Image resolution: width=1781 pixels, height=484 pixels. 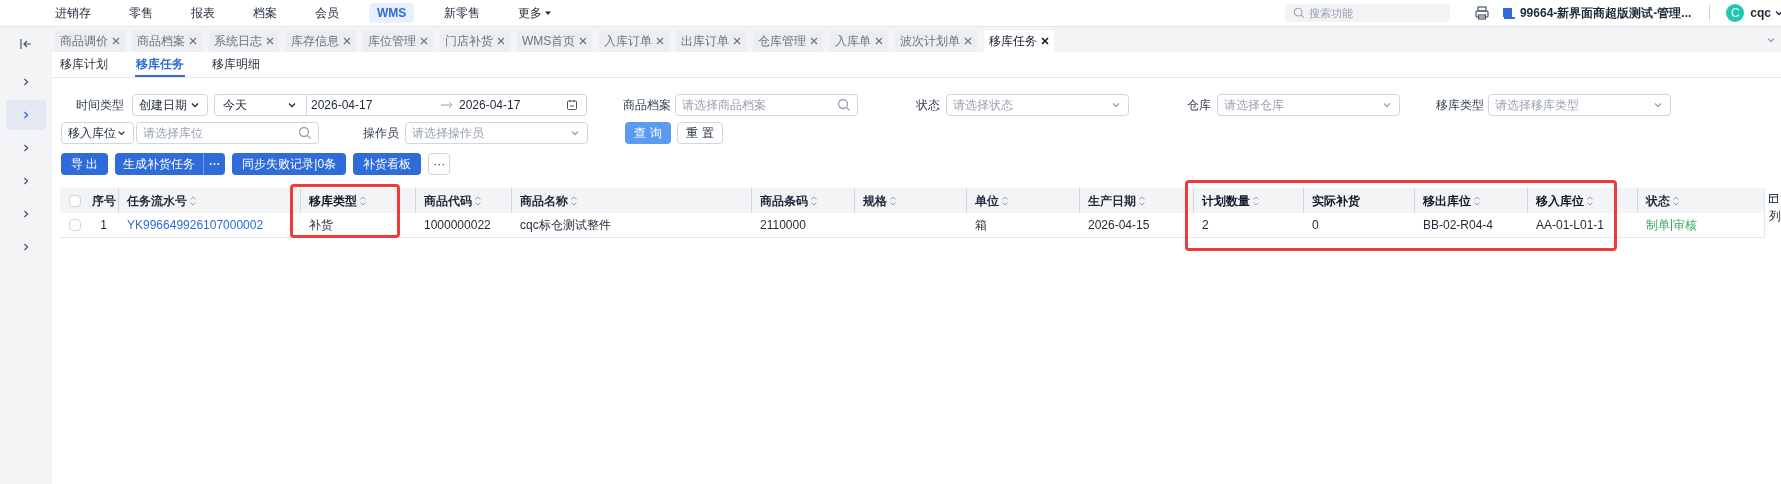 What do you see at coordinates (162, 200) in the screenshot?
I see `column-header: 任务流水号` at bounding box center [162, 200].